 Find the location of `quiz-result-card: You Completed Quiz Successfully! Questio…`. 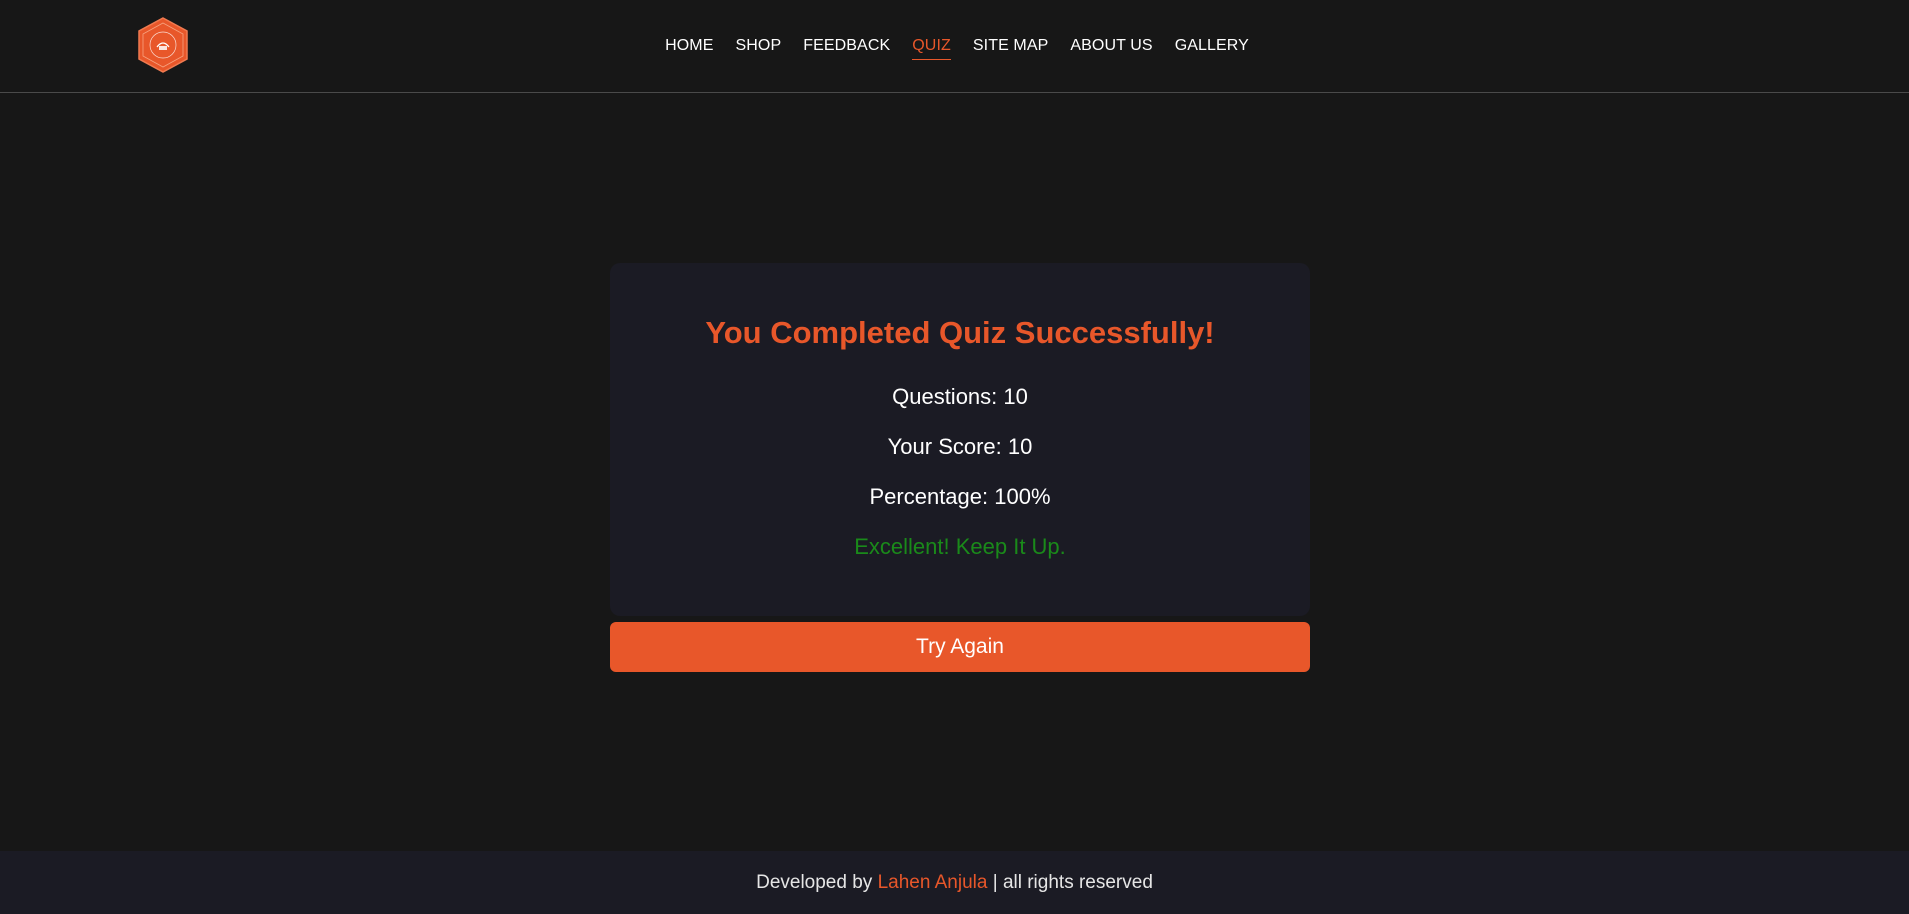

quiz-result-card: You Completed Quiz Successfully! Questio… is located at coordinates (960, 439).